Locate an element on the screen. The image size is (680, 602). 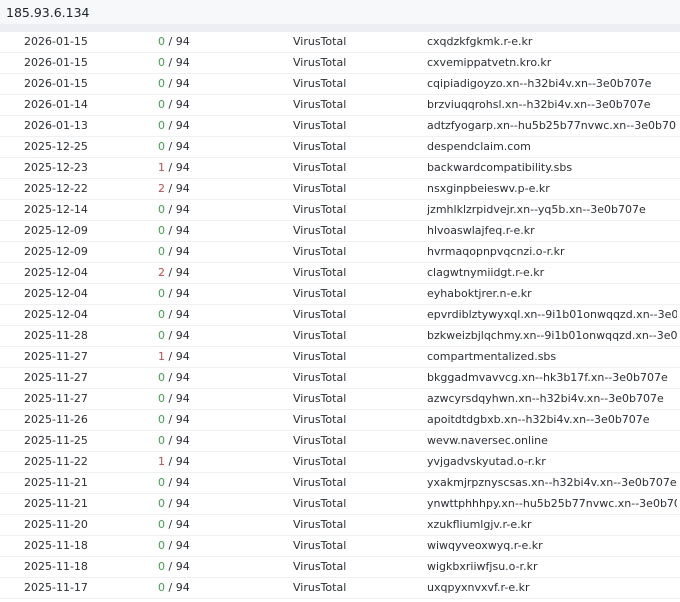
resolved-domain: clagwtnymiidgt.r-e.kr is located at coordinates (552, 273).